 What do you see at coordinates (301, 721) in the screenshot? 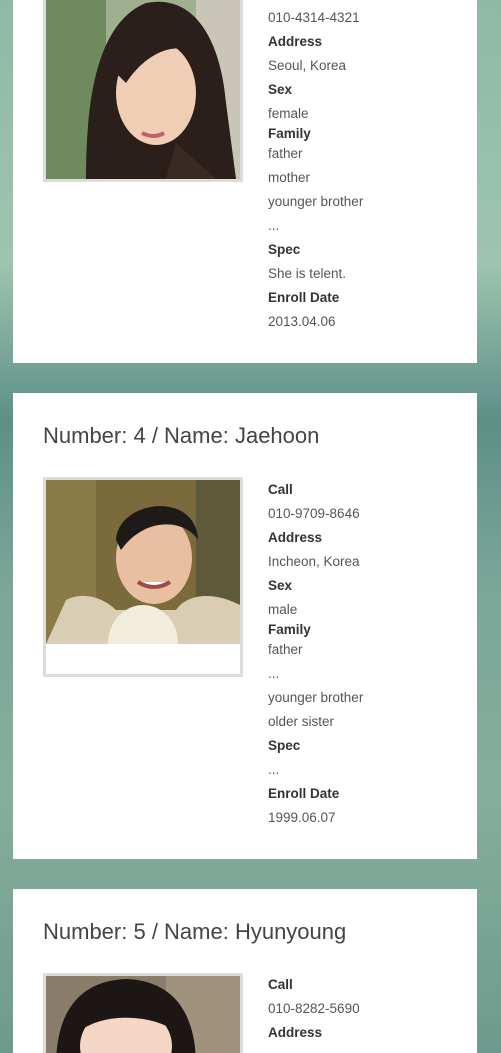
I see `family-value: older sister` at bounding box center [301, 721].